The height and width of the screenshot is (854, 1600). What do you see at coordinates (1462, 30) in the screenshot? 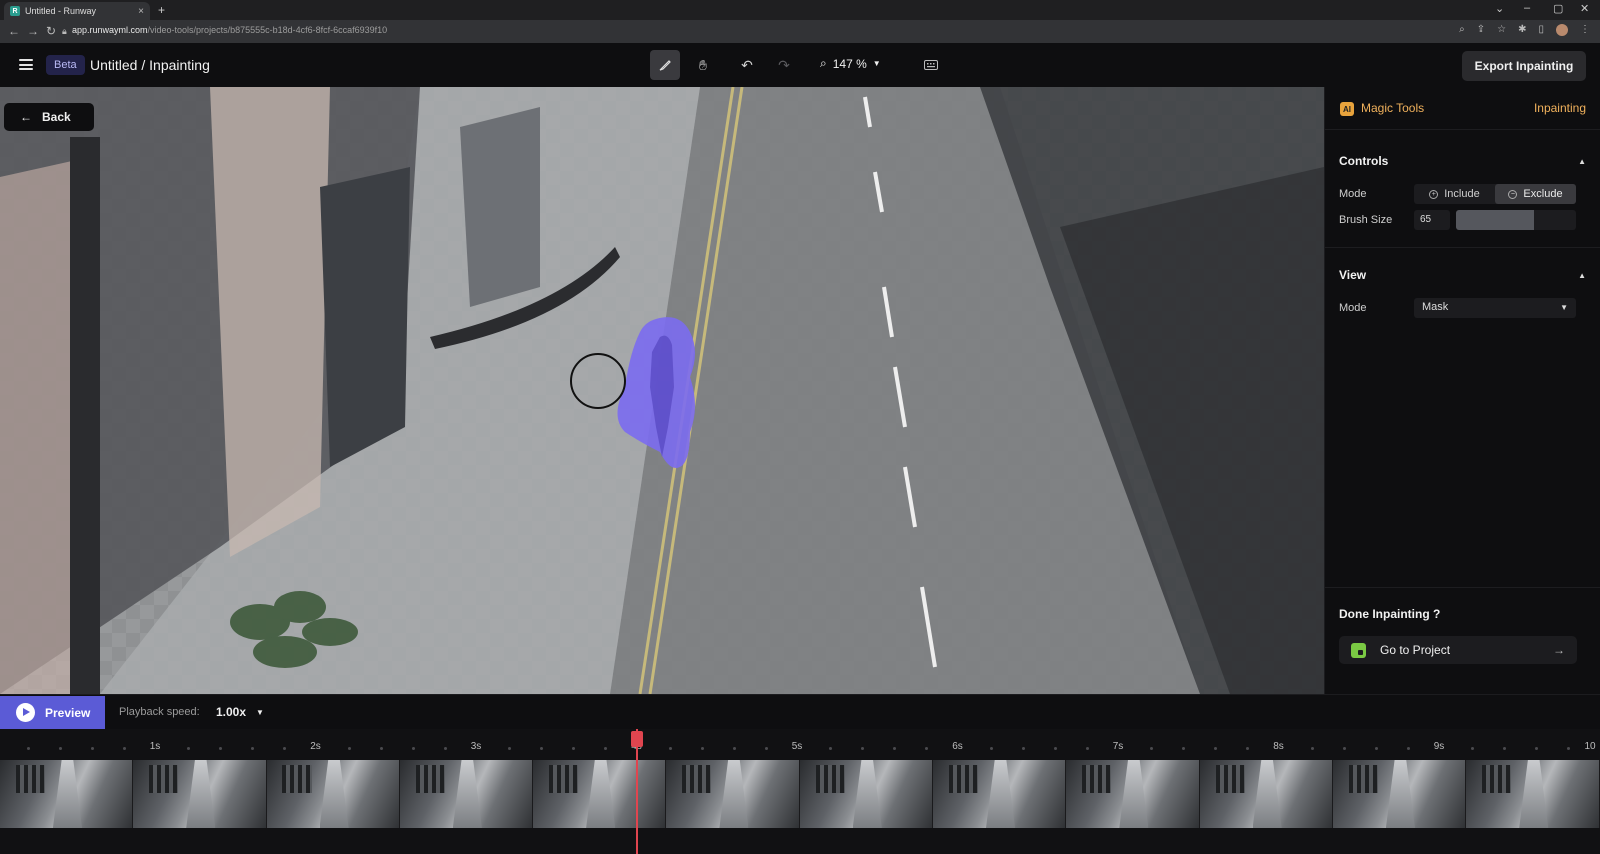
I see `zoom-page-icon: ⌕` at bounding box center [1462, 30].